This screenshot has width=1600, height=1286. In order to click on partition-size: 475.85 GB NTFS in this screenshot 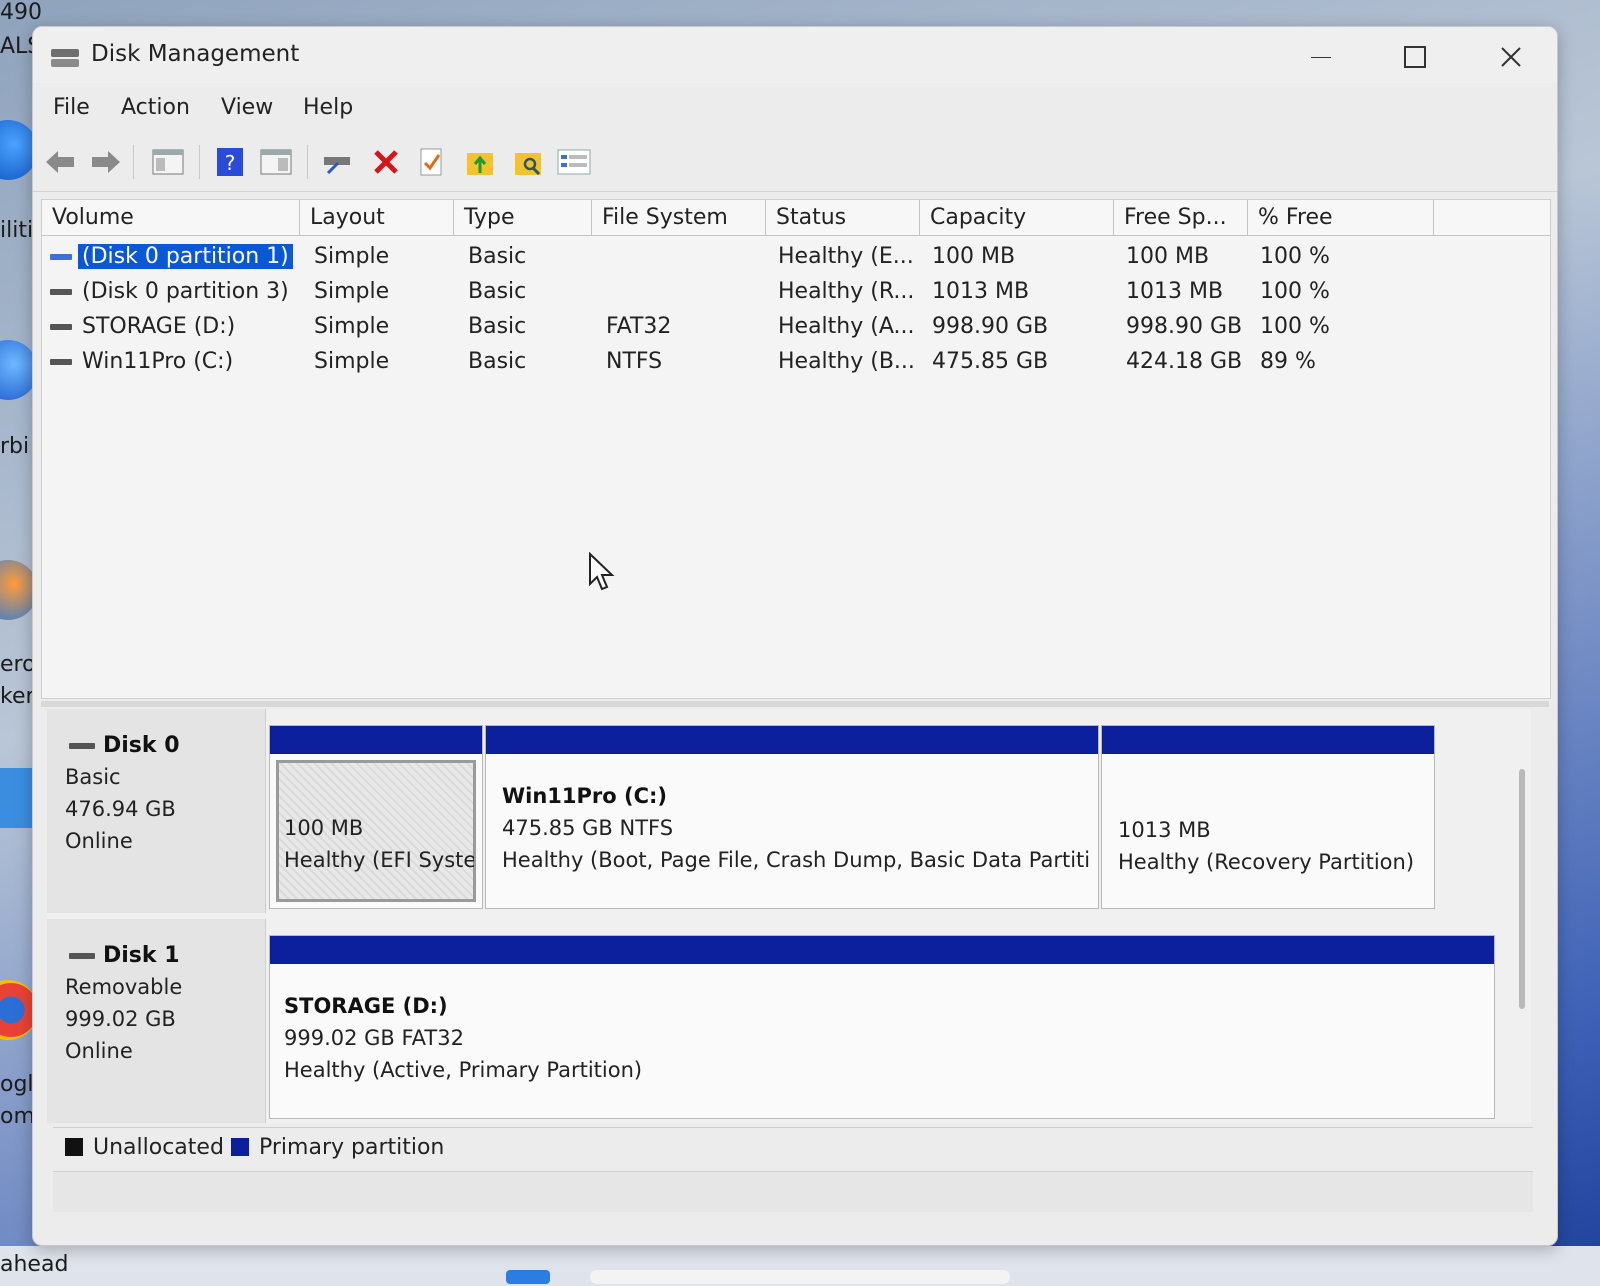, I will do `click(588, 828)`.